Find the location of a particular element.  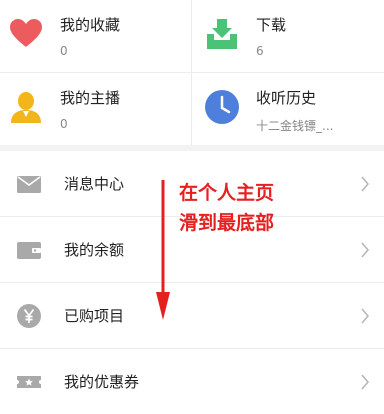

menu-item-label: 我的优惠券 is located at coordinates (102, 382).